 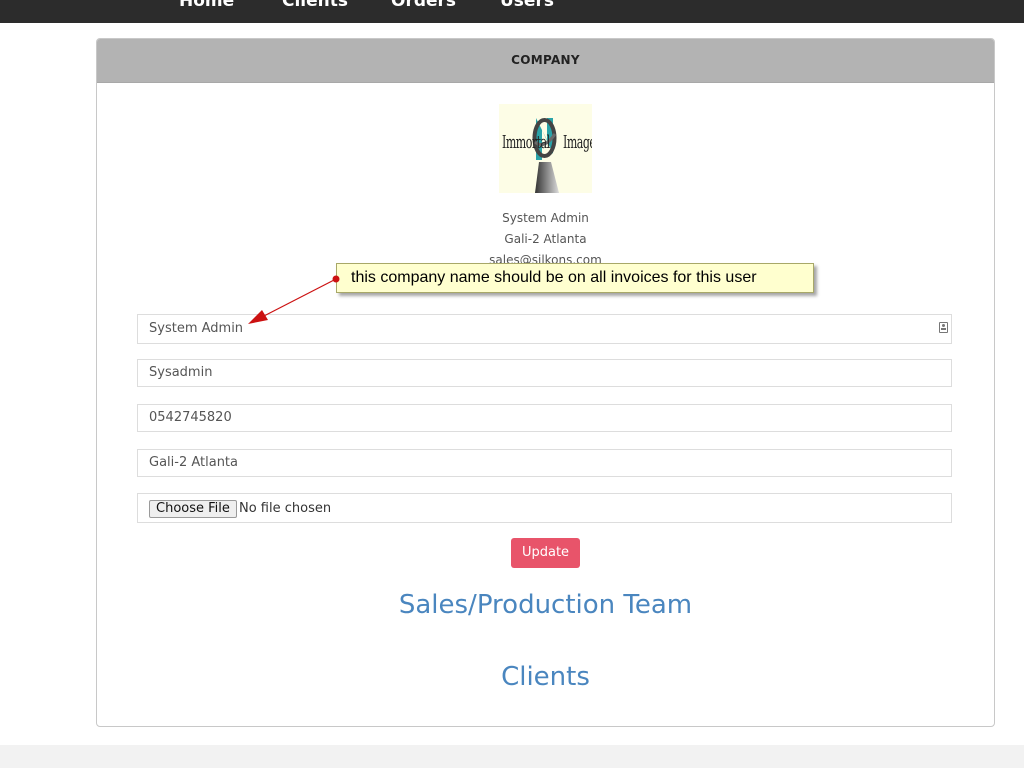 I want to click on logo-file-input: Choose File No file chosen, so click(x=544, y=508).